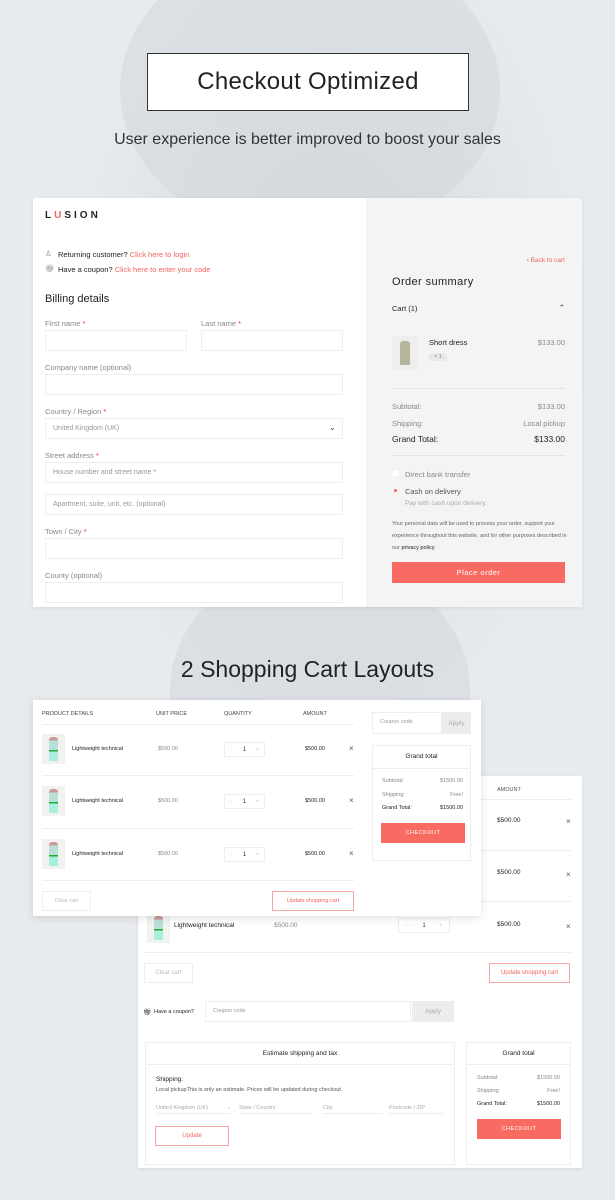 The height and width of the screenshot is (1200, 615). What do you see at coordinates (395, 473) in the screenshot?
I see `bank-transfer-radio` at bounding box center [395, 473].